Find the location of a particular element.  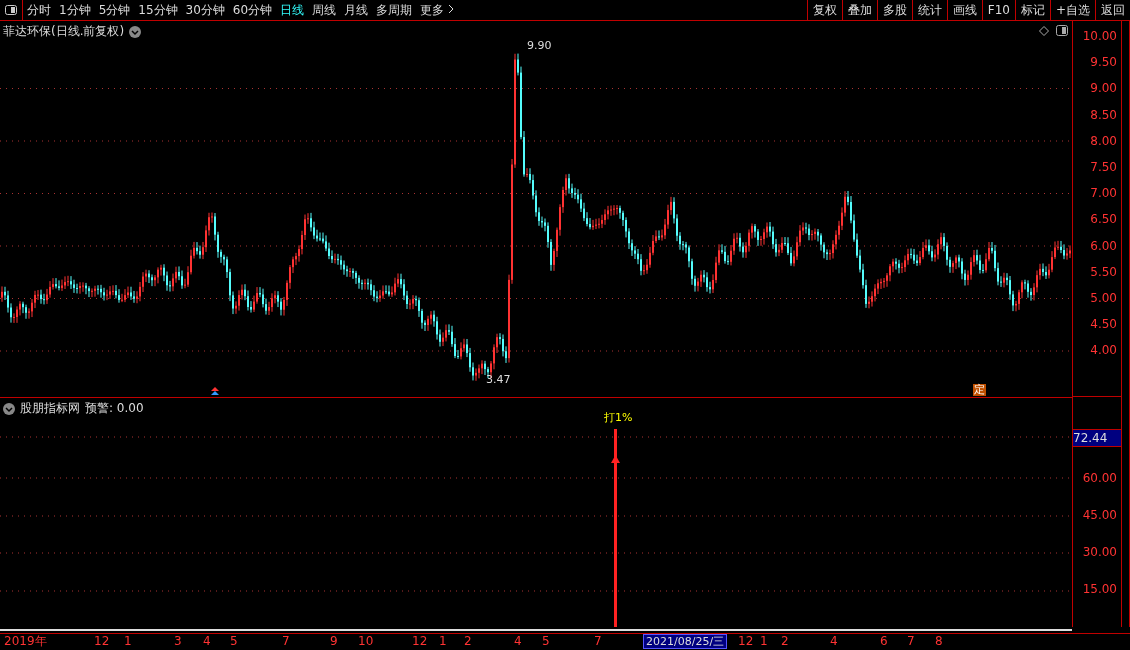

current-value-label: 72.44 is located at coordinates (1097, 438).